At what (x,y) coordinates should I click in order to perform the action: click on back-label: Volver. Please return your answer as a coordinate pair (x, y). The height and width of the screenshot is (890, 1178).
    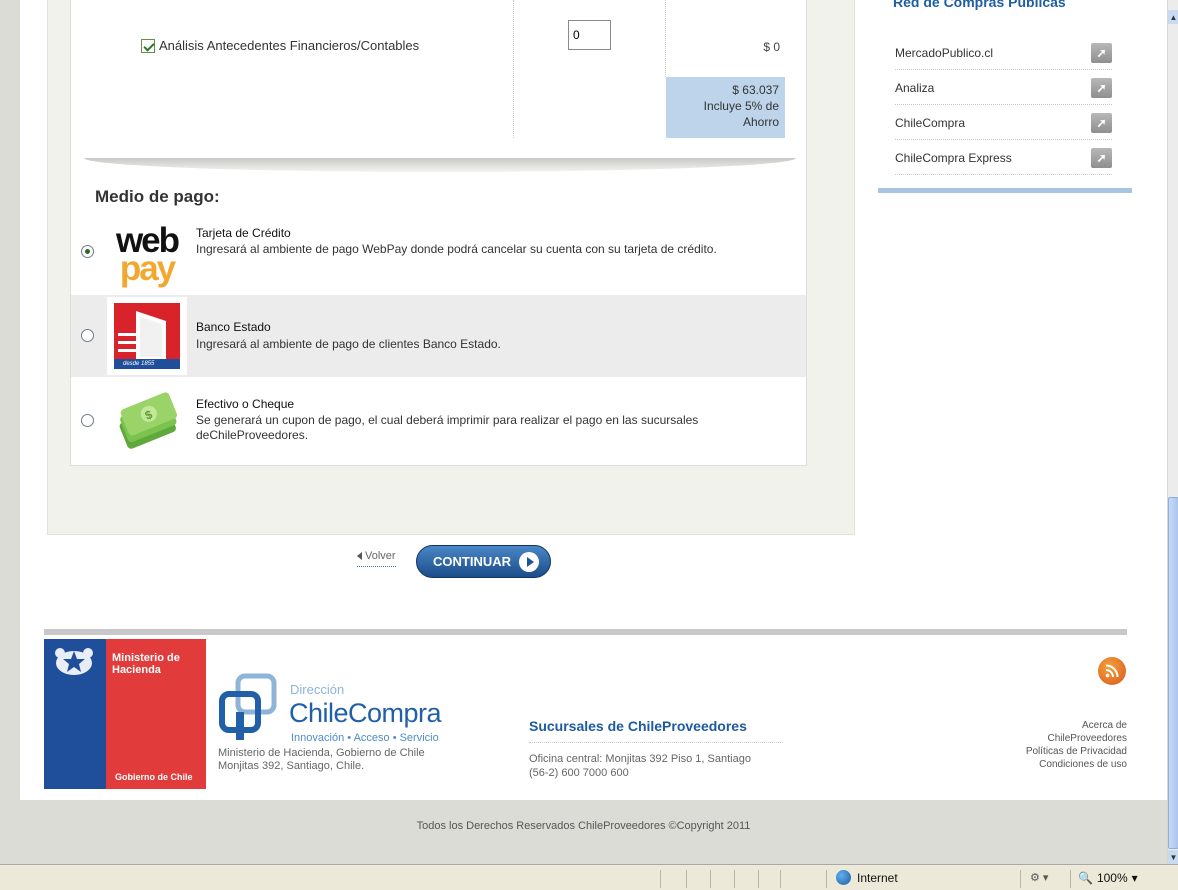
    Looking at the image, I should click on (380, 556).